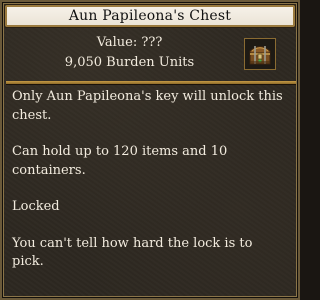 This screenshot has height=300, width=320. I want to click on title-bar: Aun Papileona's Chest, so click(150, 16).